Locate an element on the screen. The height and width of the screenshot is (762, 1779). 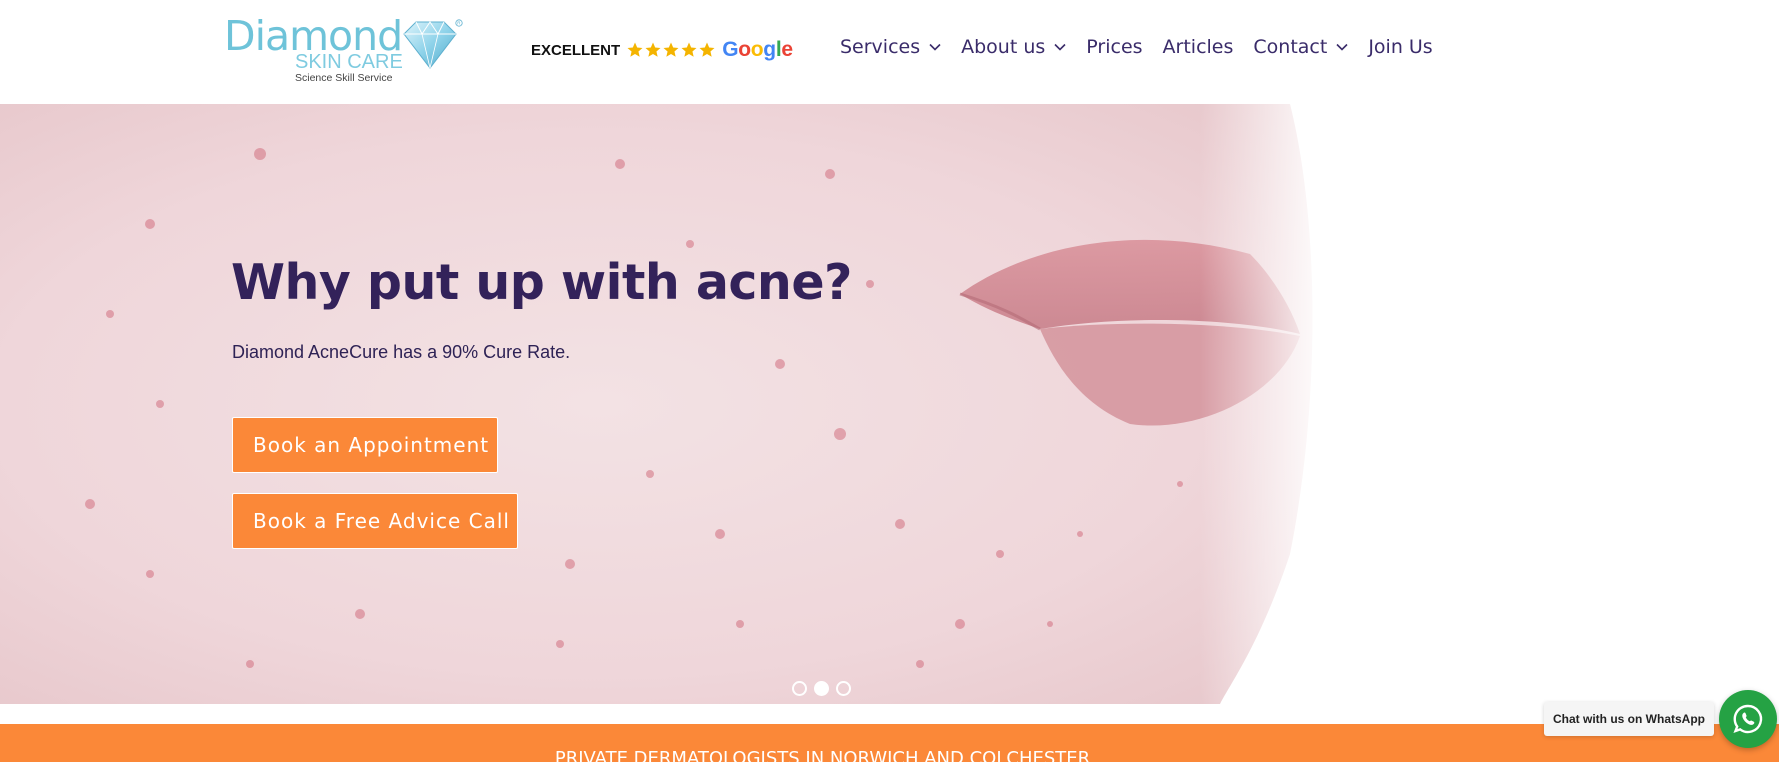
google-letter: g is located at coordinates (769, 49).